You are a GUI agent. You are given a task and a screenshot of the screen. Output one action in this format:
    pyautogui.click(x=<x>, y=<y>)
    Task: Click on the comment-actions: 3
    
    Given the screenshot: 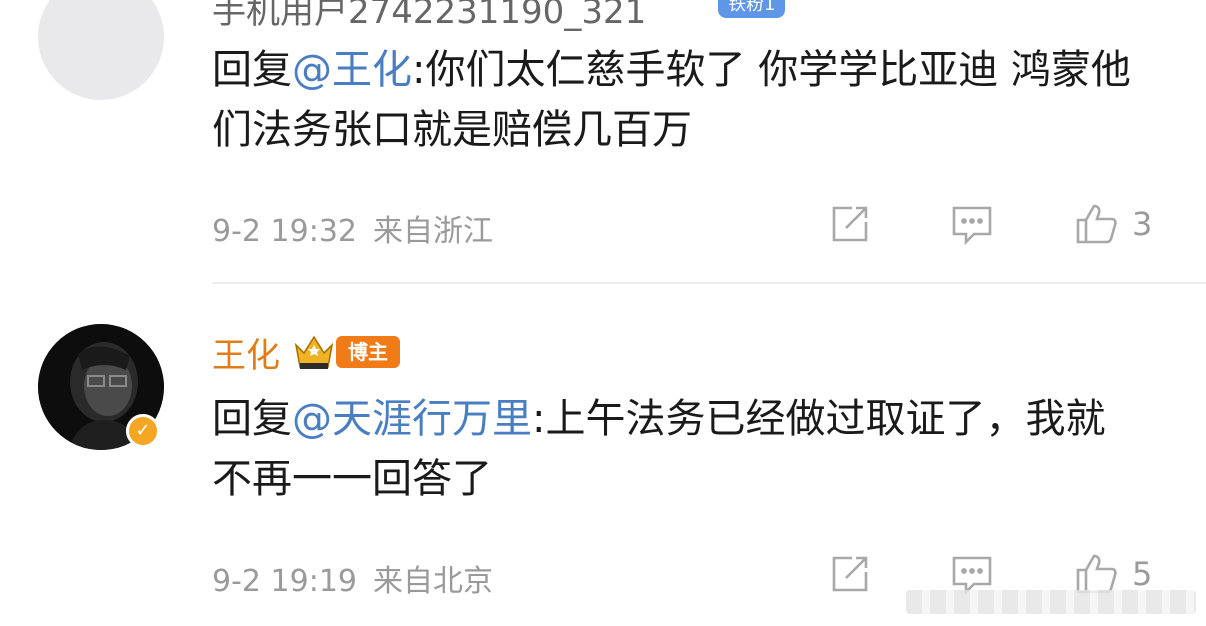 What is the action you would take?
    pyautogui.click(x=993, y=224)
    